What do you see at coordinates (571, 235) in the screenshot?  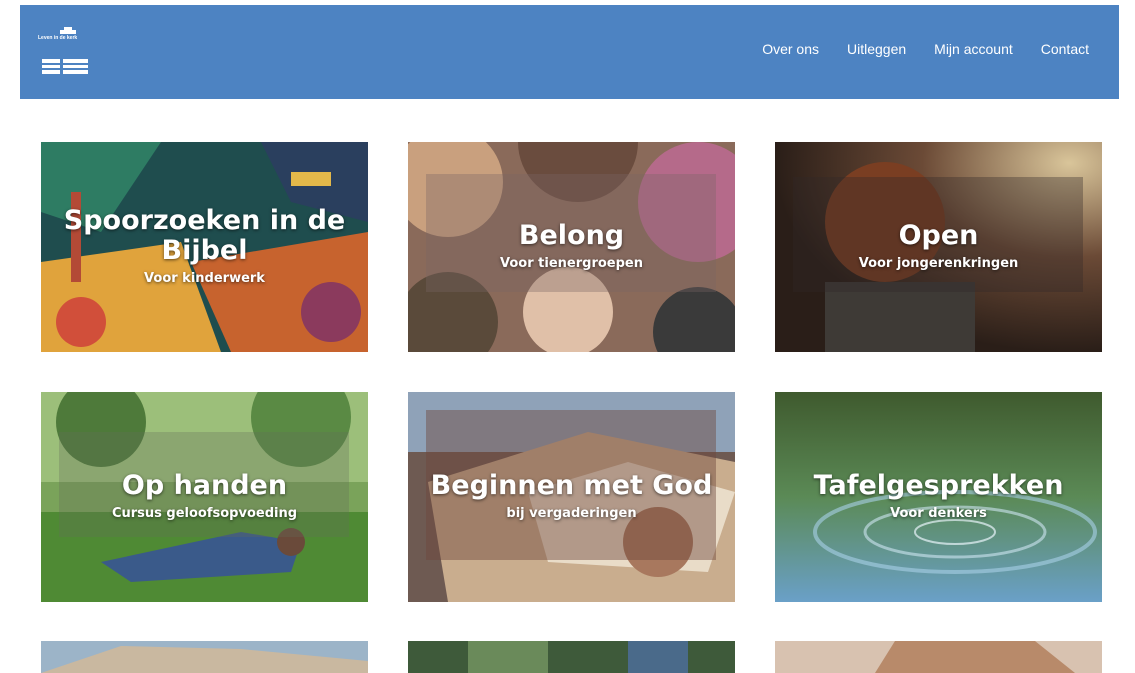 I see `tile-title: Belong` at bounding box center [571, 235].